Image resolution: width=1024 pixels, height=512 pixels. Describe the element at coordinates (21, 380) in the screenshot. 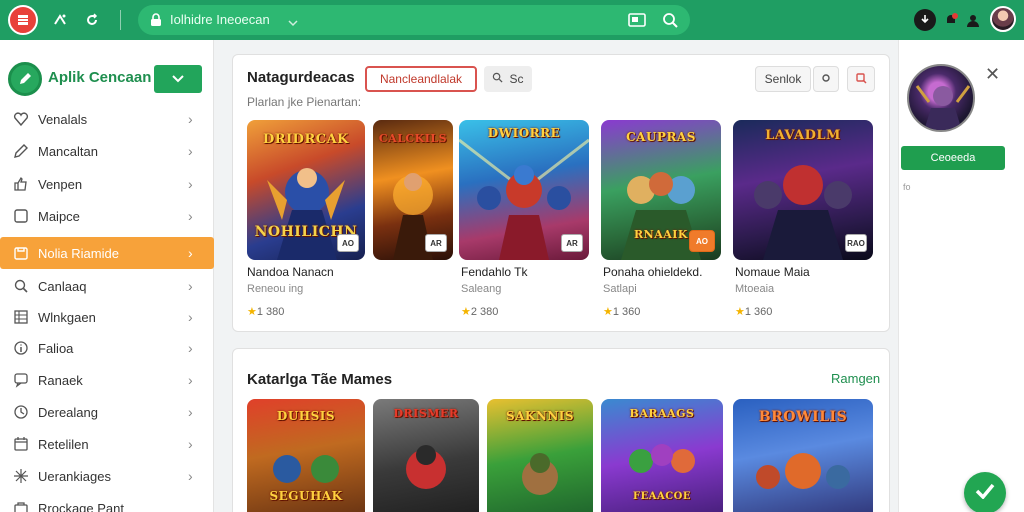

I see `chat-icon` at that location.